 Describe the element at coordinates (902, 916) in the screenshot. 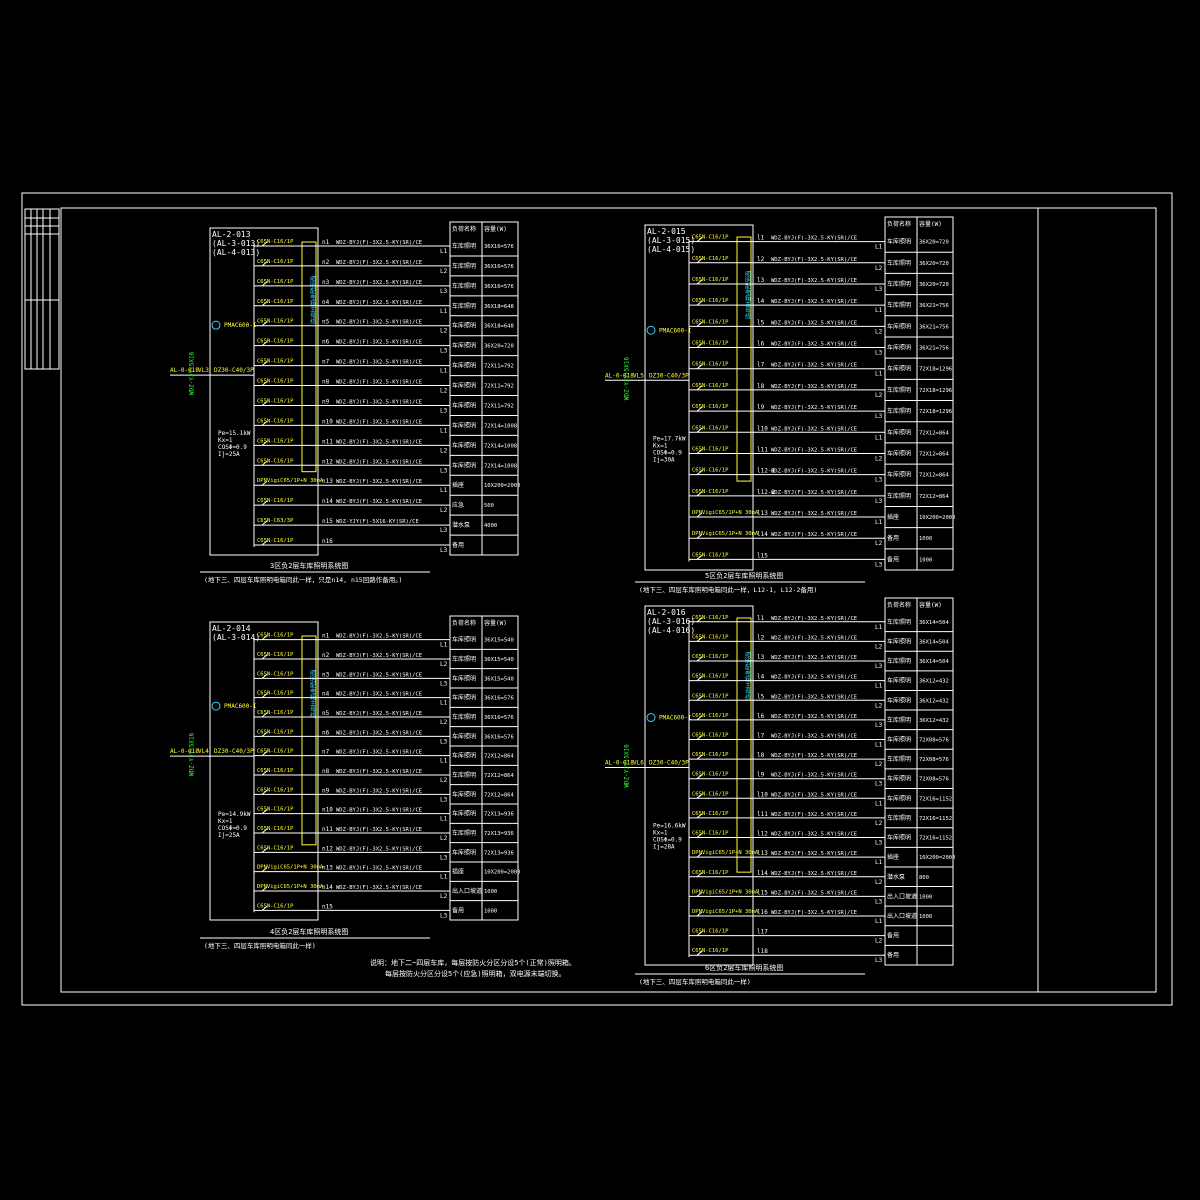

I see `load-name: 出入口坡道` at that location.